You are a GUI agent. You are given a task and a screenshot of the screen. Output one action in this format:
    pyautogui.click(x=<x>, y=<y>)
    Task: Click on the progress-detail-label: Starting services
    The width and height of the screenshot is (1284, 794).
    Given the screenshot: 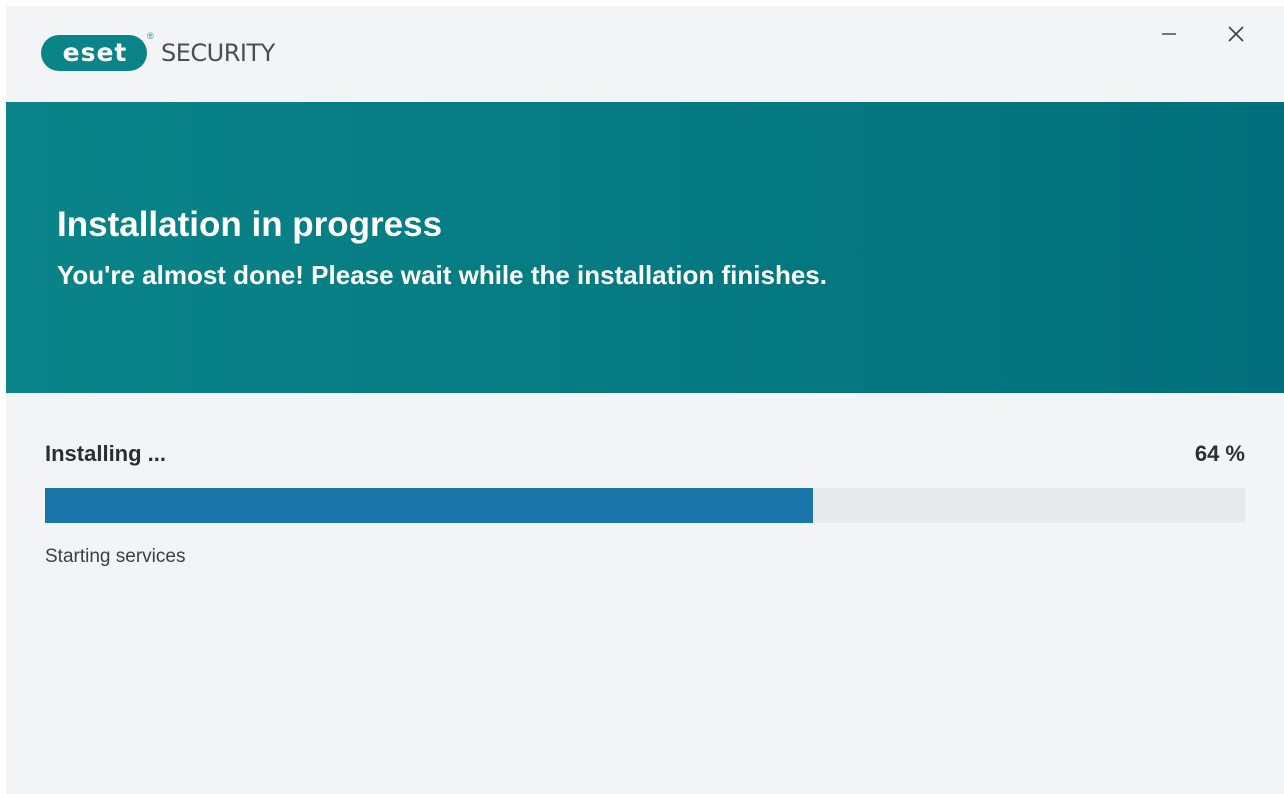 What is the action you would take?
    pyautogui.click(x=115, y=556)
    